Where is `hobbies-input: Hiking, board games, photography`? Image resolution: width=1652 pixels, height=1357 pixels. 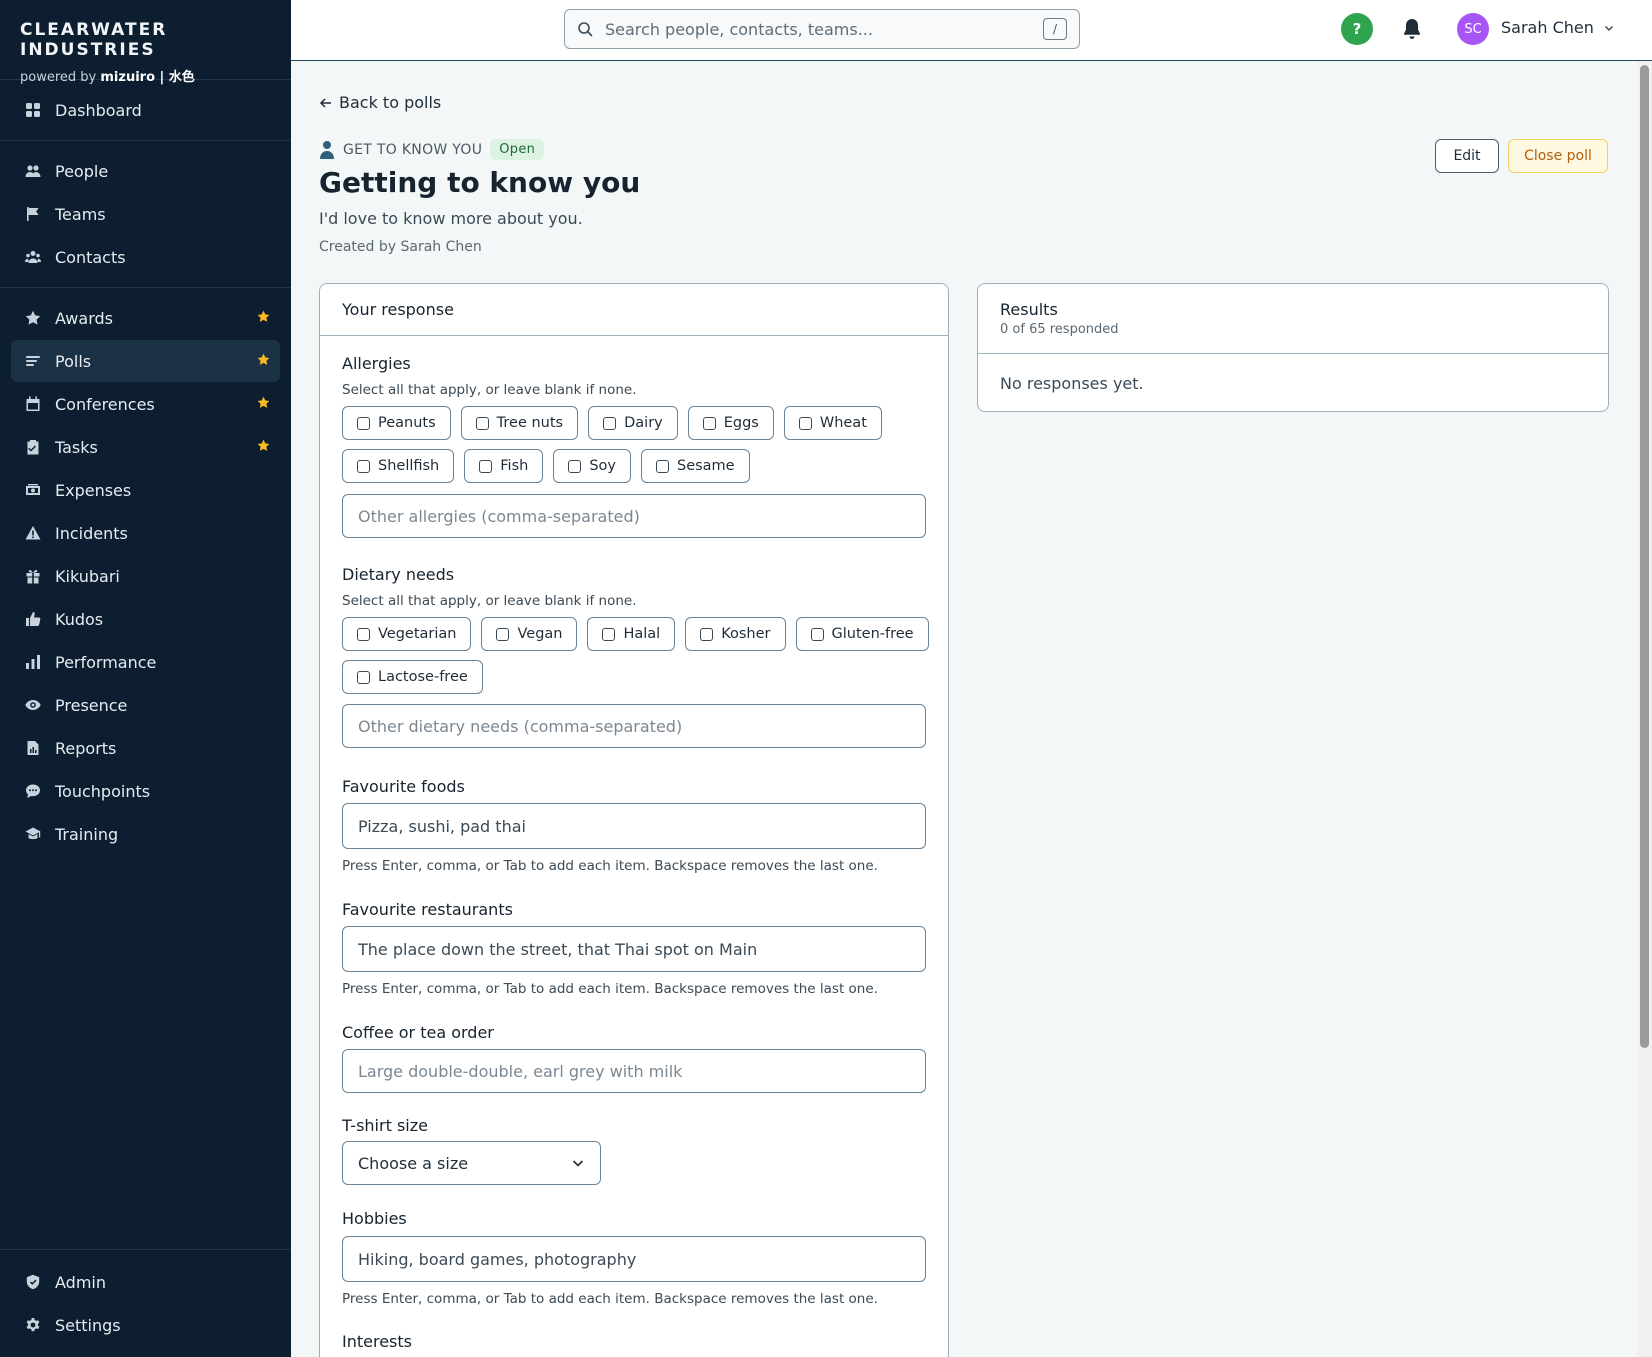 hobbies-input: Hiking, board games, photography is located at coordinates (634, 1259).